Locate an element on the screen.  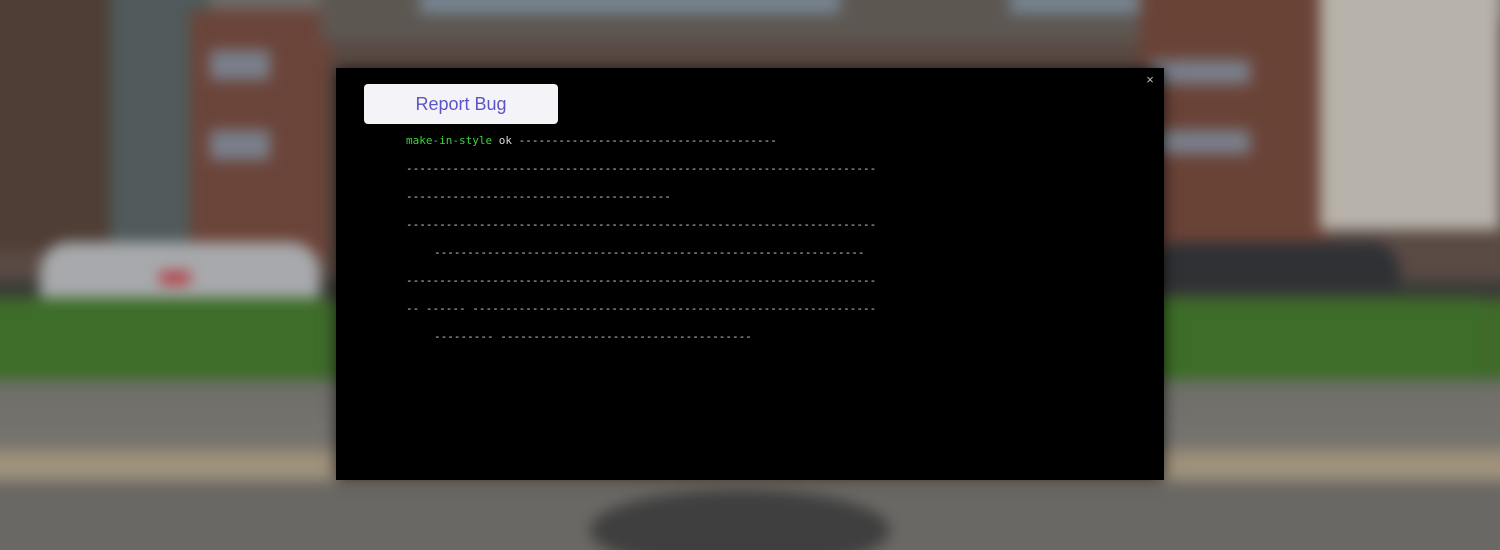
highlight-text: make-in-style is located at coordinates (449, 140).